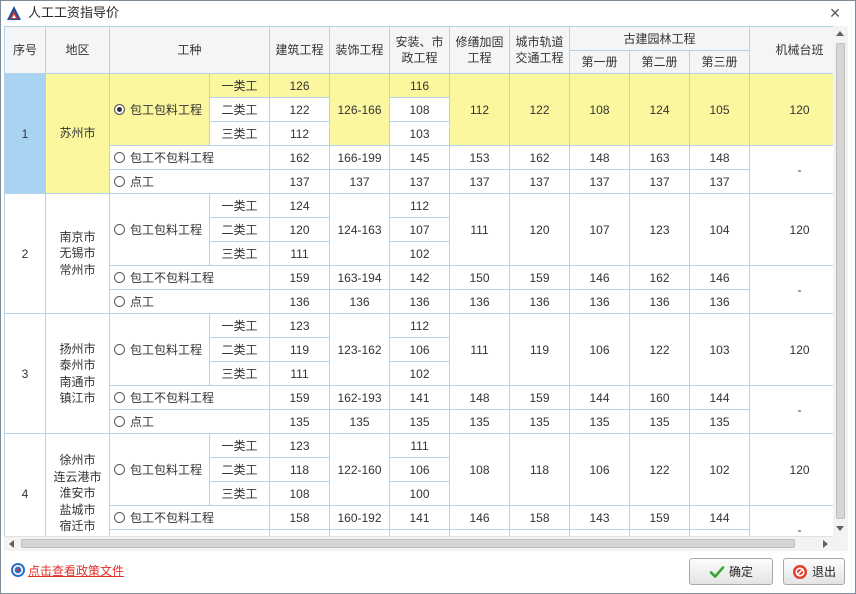  I want to click on radio-checked-icon, so click(119, 109).